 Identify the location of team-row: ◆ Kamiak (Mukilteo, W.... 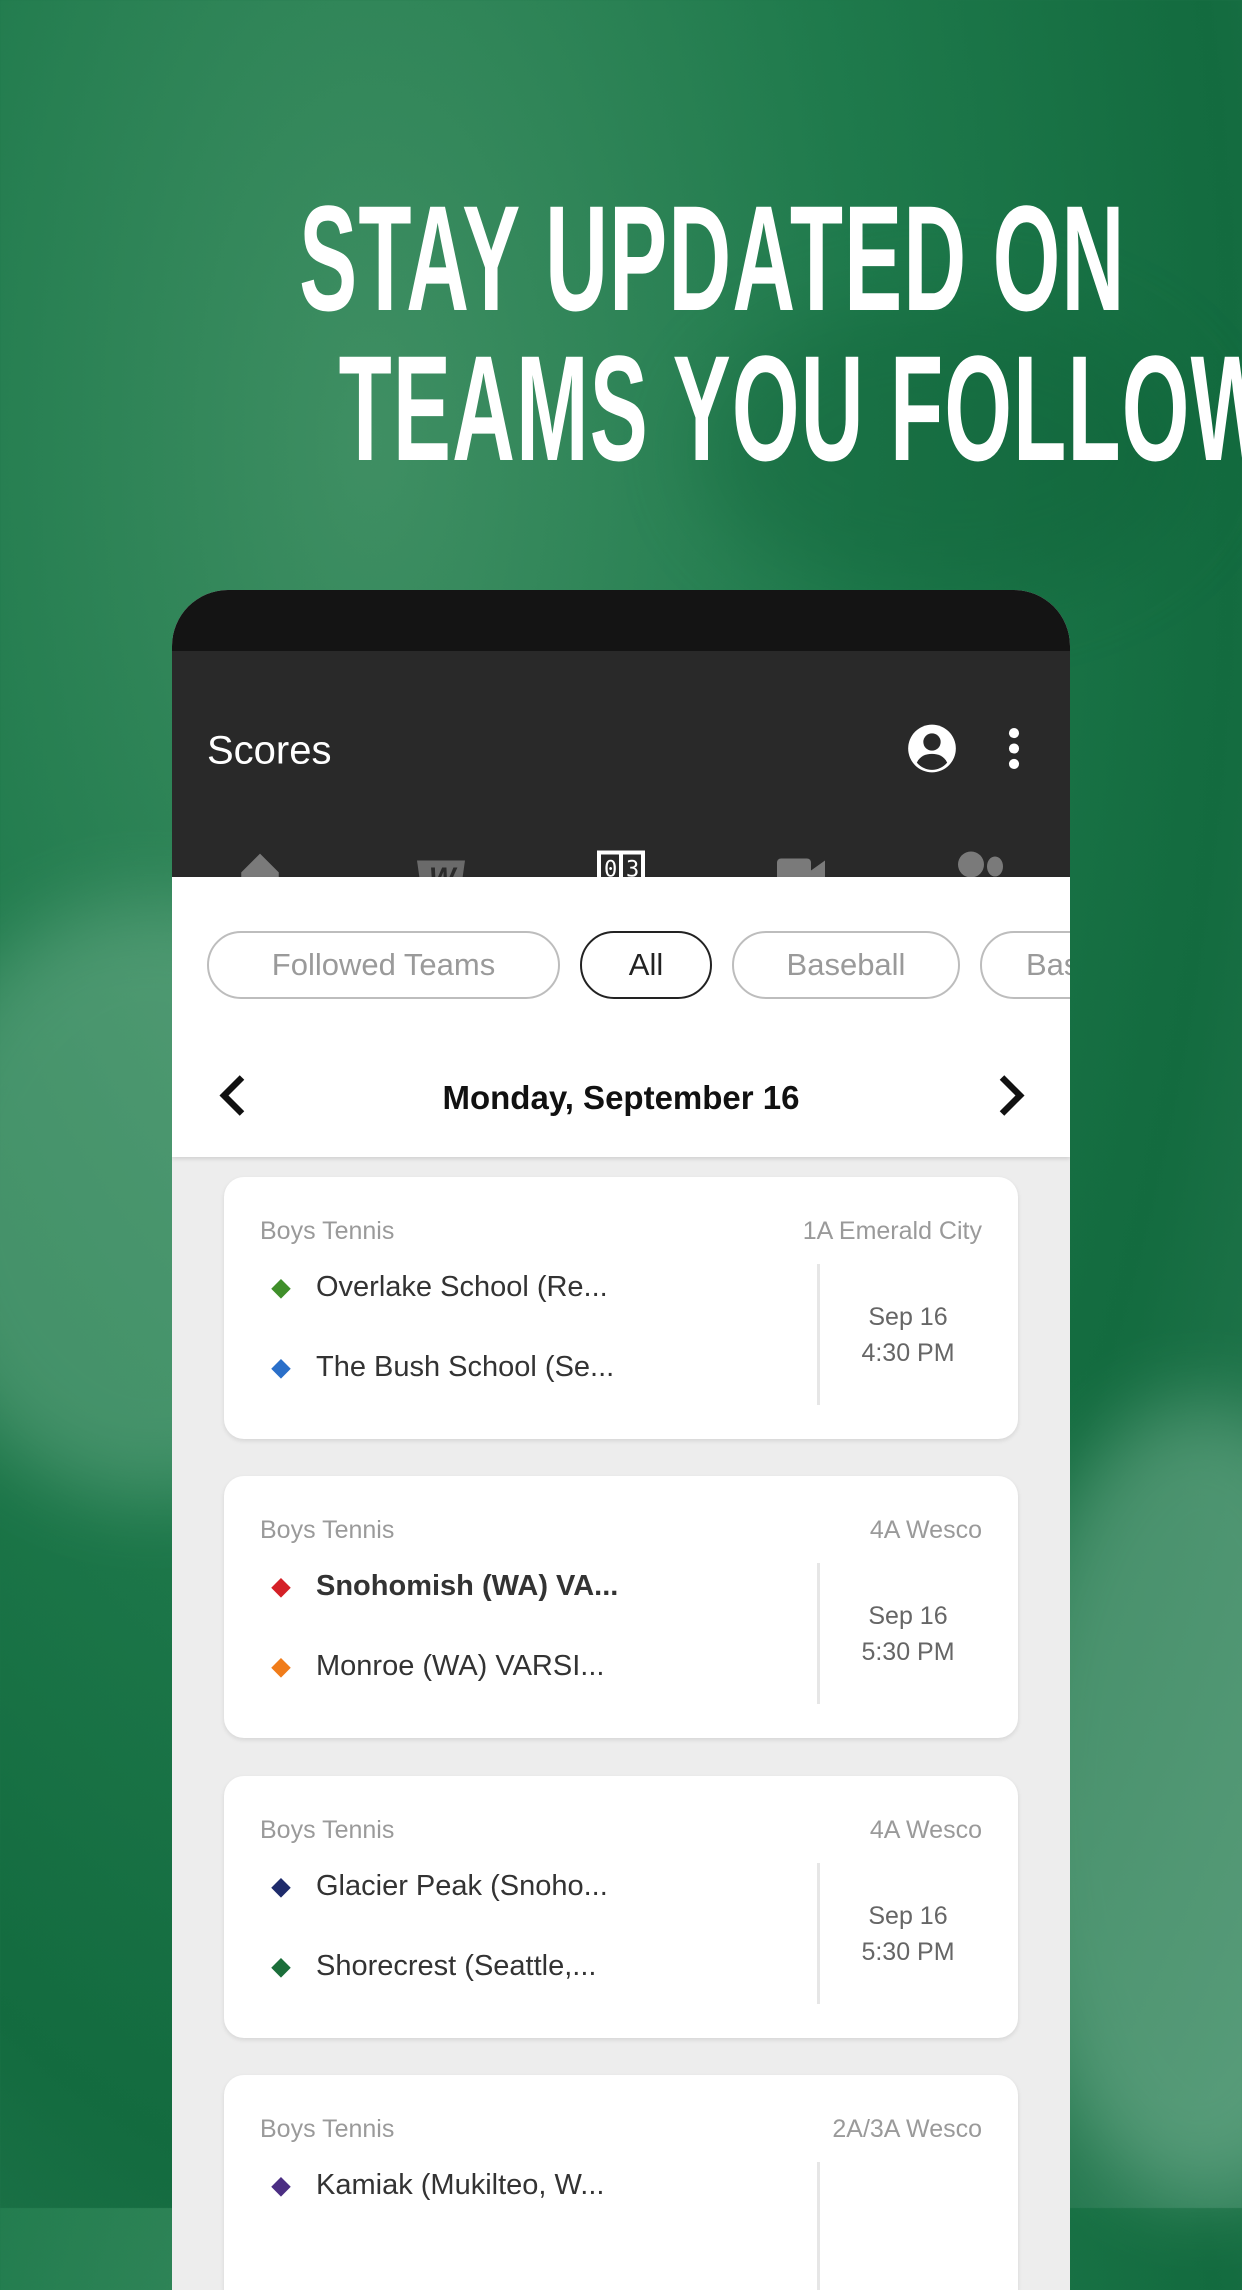
(435, 2185).